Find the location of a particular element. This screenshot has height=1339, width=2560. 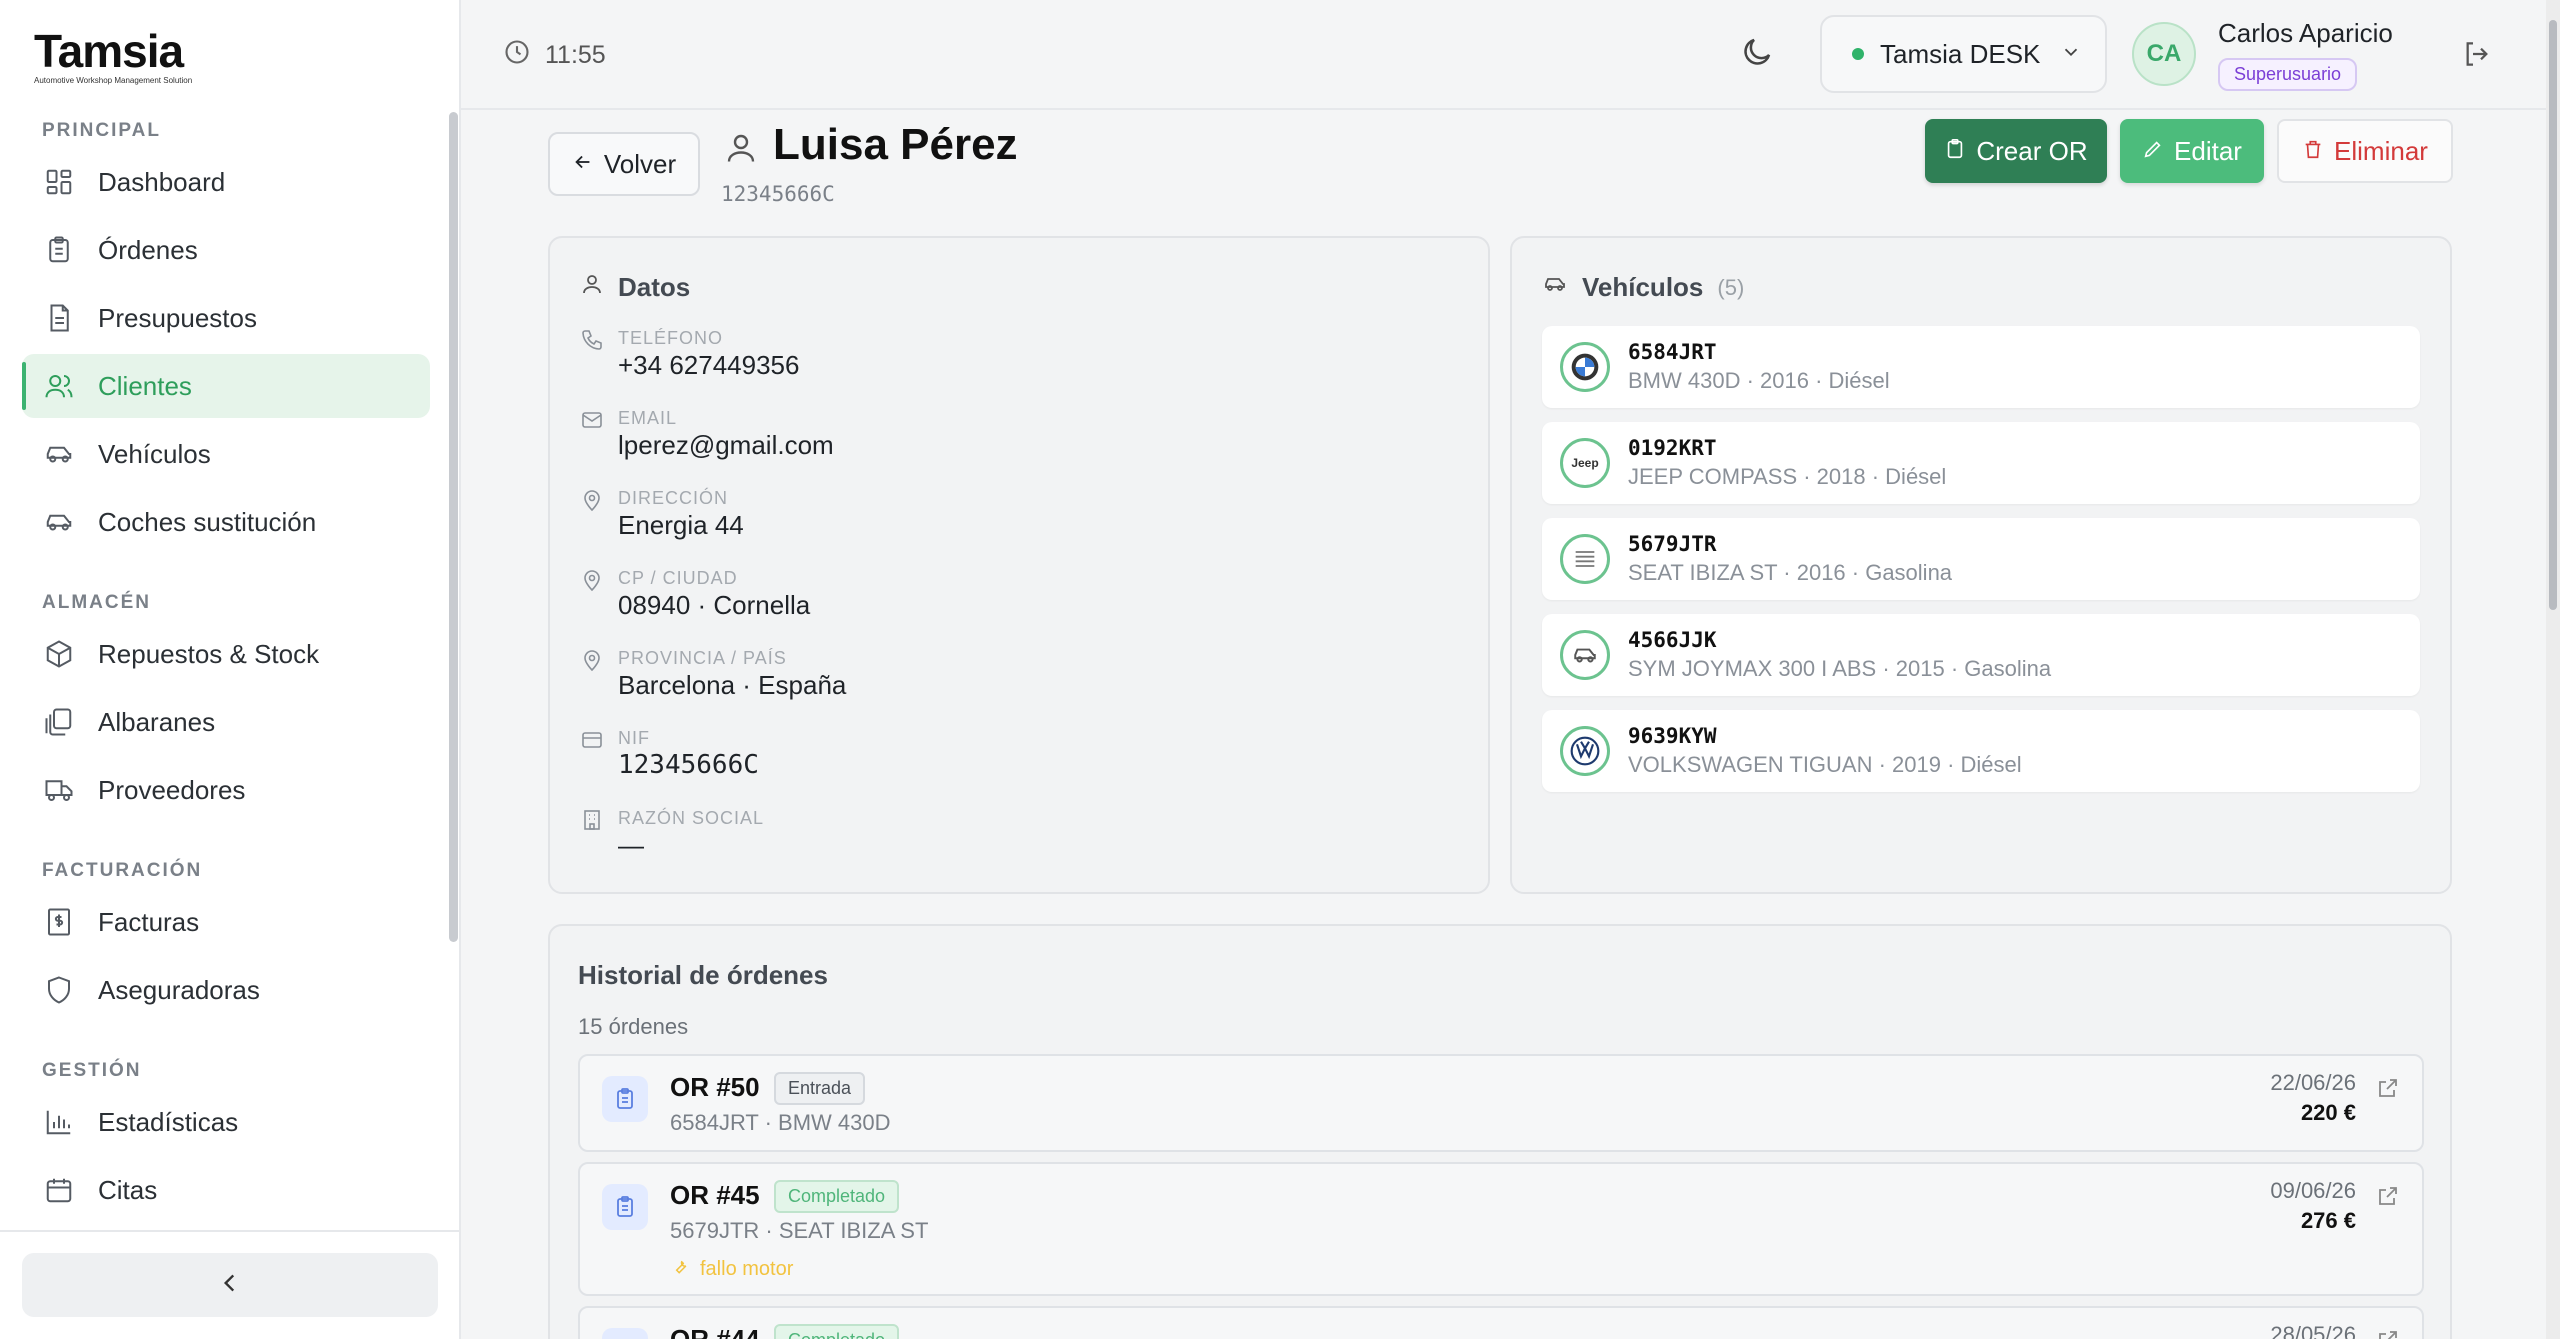

role-badge: Superusuario is located at coordinates (2288, 74).